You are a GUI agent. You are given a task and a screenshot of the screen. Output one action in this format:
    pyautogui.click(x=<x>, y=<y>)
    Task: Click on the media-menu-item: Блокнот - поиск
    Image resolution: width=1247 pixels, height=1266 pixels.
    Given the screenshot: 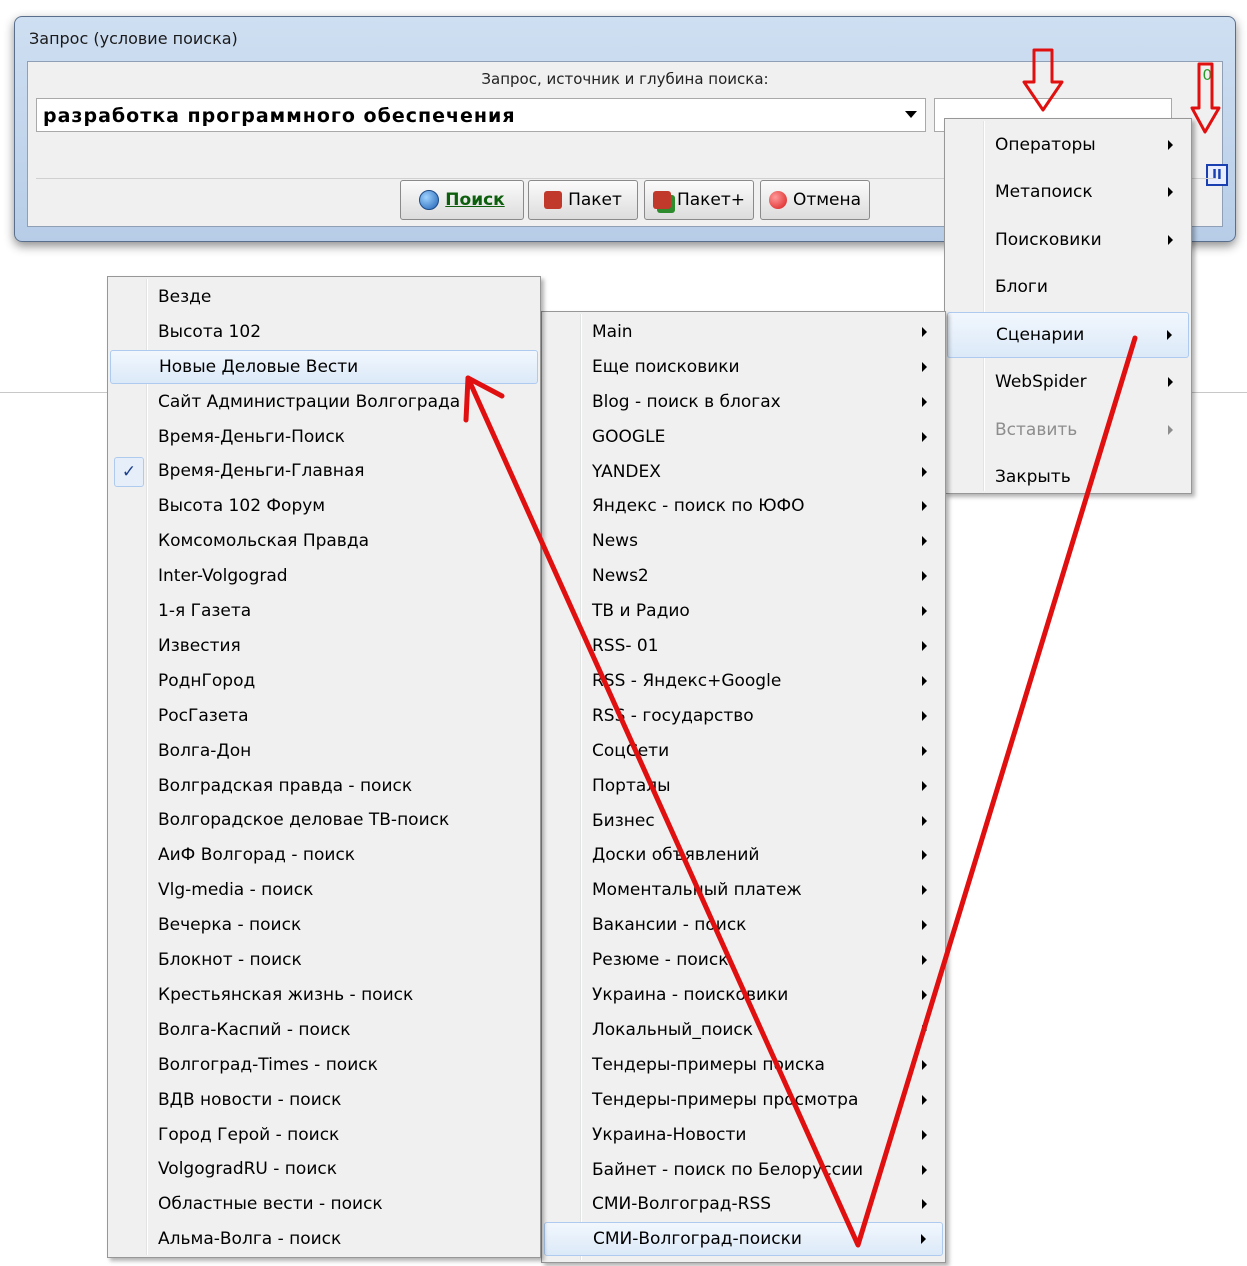 What is the action you would take?
    pyautogui.click(x=324, y=960)
    